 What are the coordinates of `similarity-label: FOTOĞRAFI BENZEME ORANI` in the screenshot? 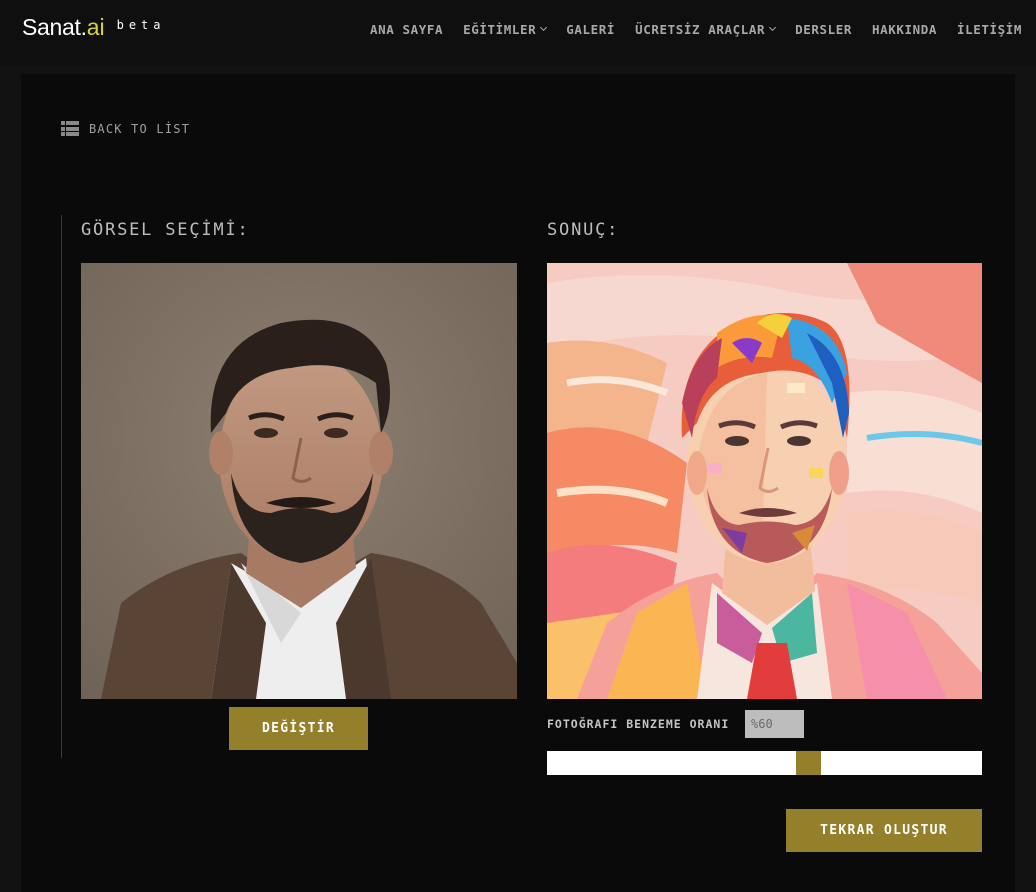 It's located at (638, 724).